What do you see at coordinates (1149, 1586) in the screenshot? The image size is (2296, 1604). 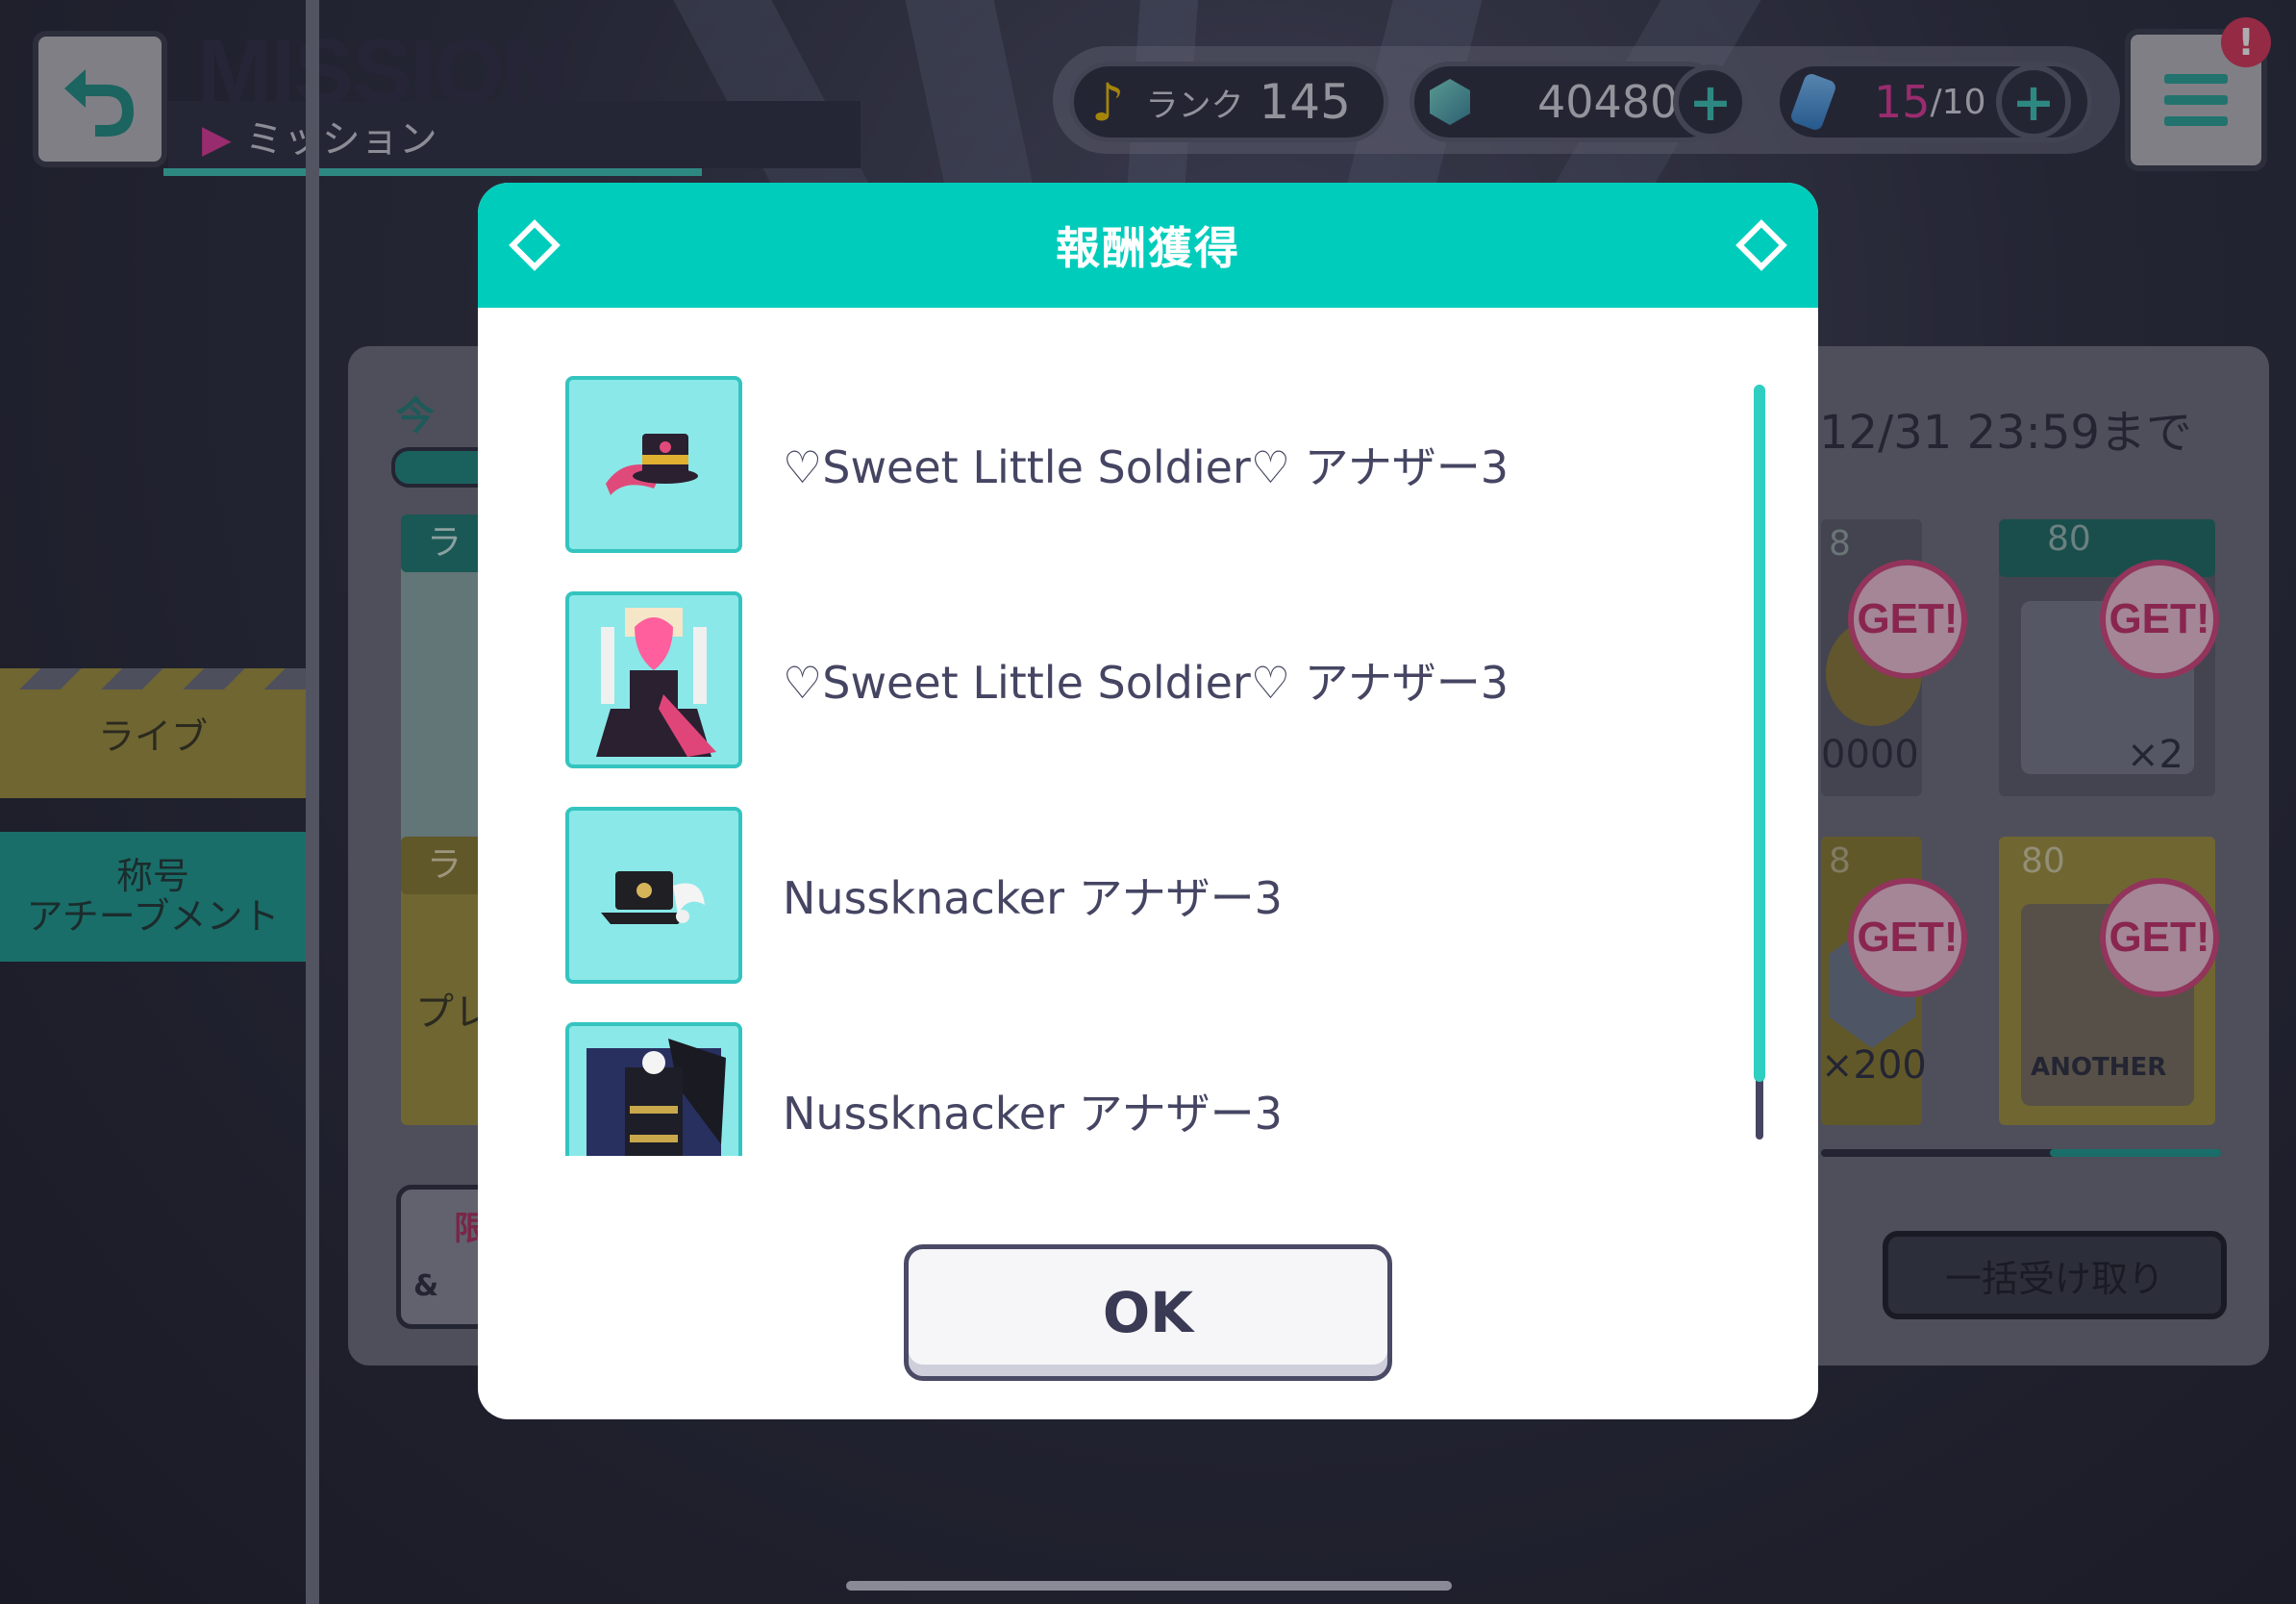 I see `home-indicator` at bounding box center [1149, 1586].